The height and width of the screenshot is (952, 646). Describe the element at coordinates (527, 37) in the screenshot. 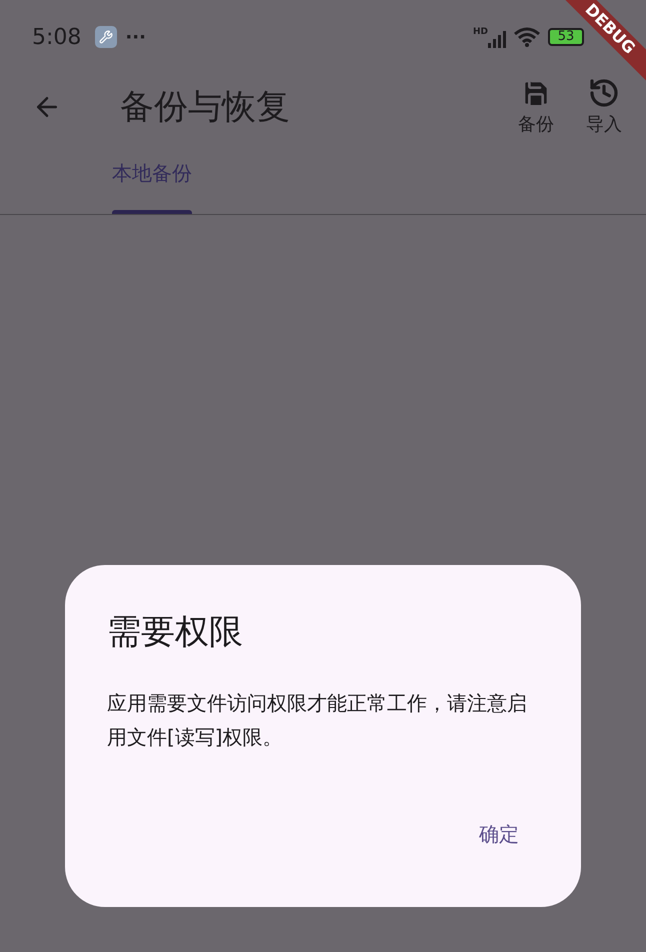

I see `wifi-icon` at that location.